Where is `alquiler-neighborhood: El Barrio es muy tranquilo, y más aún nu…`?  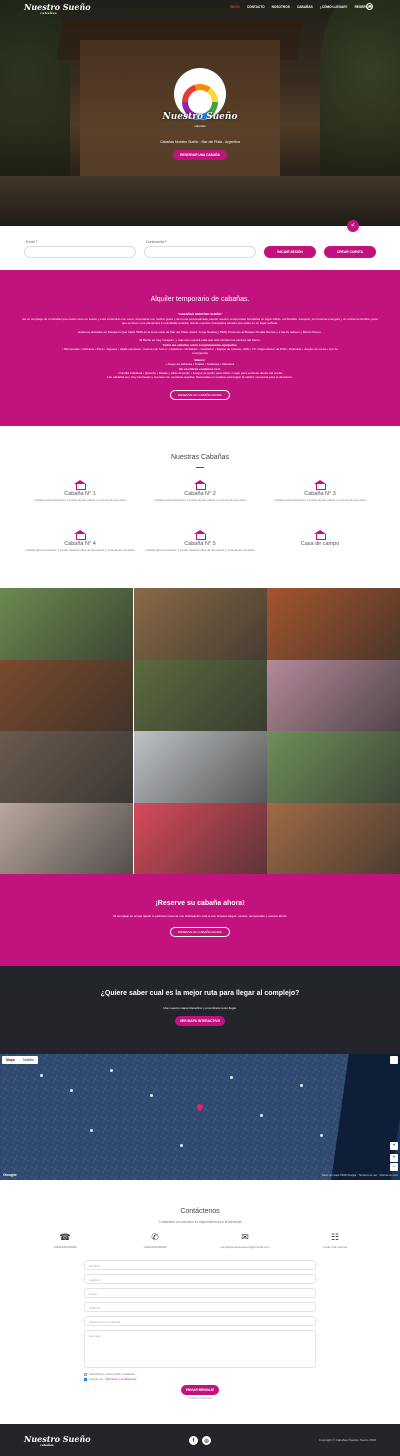
alquiler-neighborhood: El Barrio es muy tranquilo, y más aún nu… is located at coordinates (200, 340).